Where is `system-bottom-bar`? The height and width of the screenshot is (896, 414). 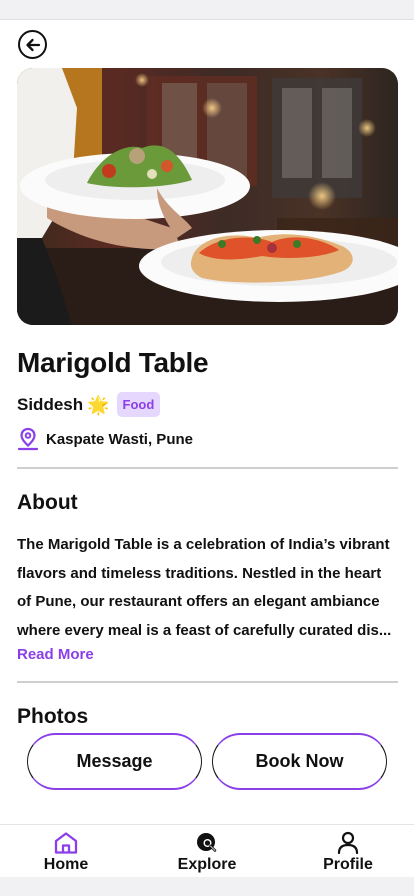 system-bottom-bar is located at coordinates (207, 886).